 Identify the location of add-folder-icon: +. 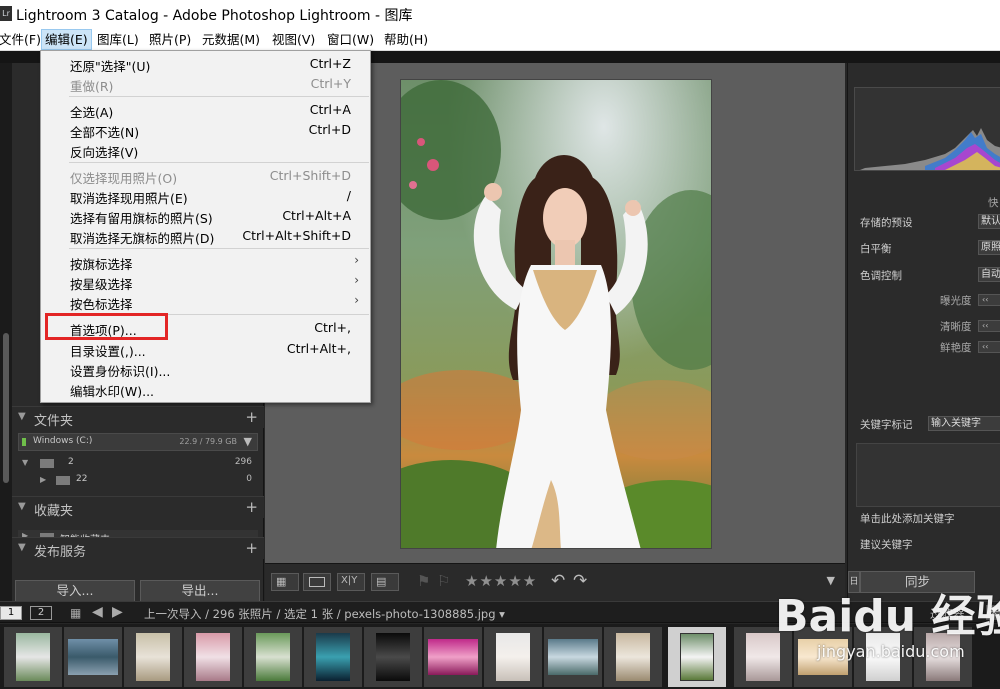
(251, 417).